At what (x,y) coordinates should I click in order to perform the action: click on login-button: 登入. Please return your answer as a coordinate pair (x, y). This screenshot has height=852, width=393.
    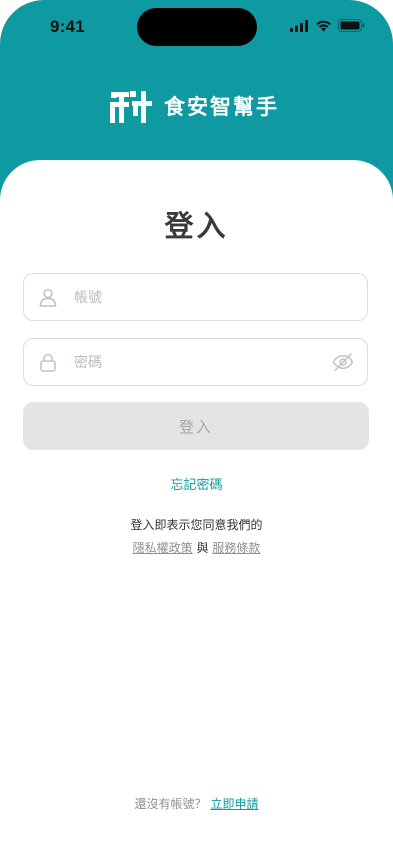
    Looking at the image, I should click on (196, 426).